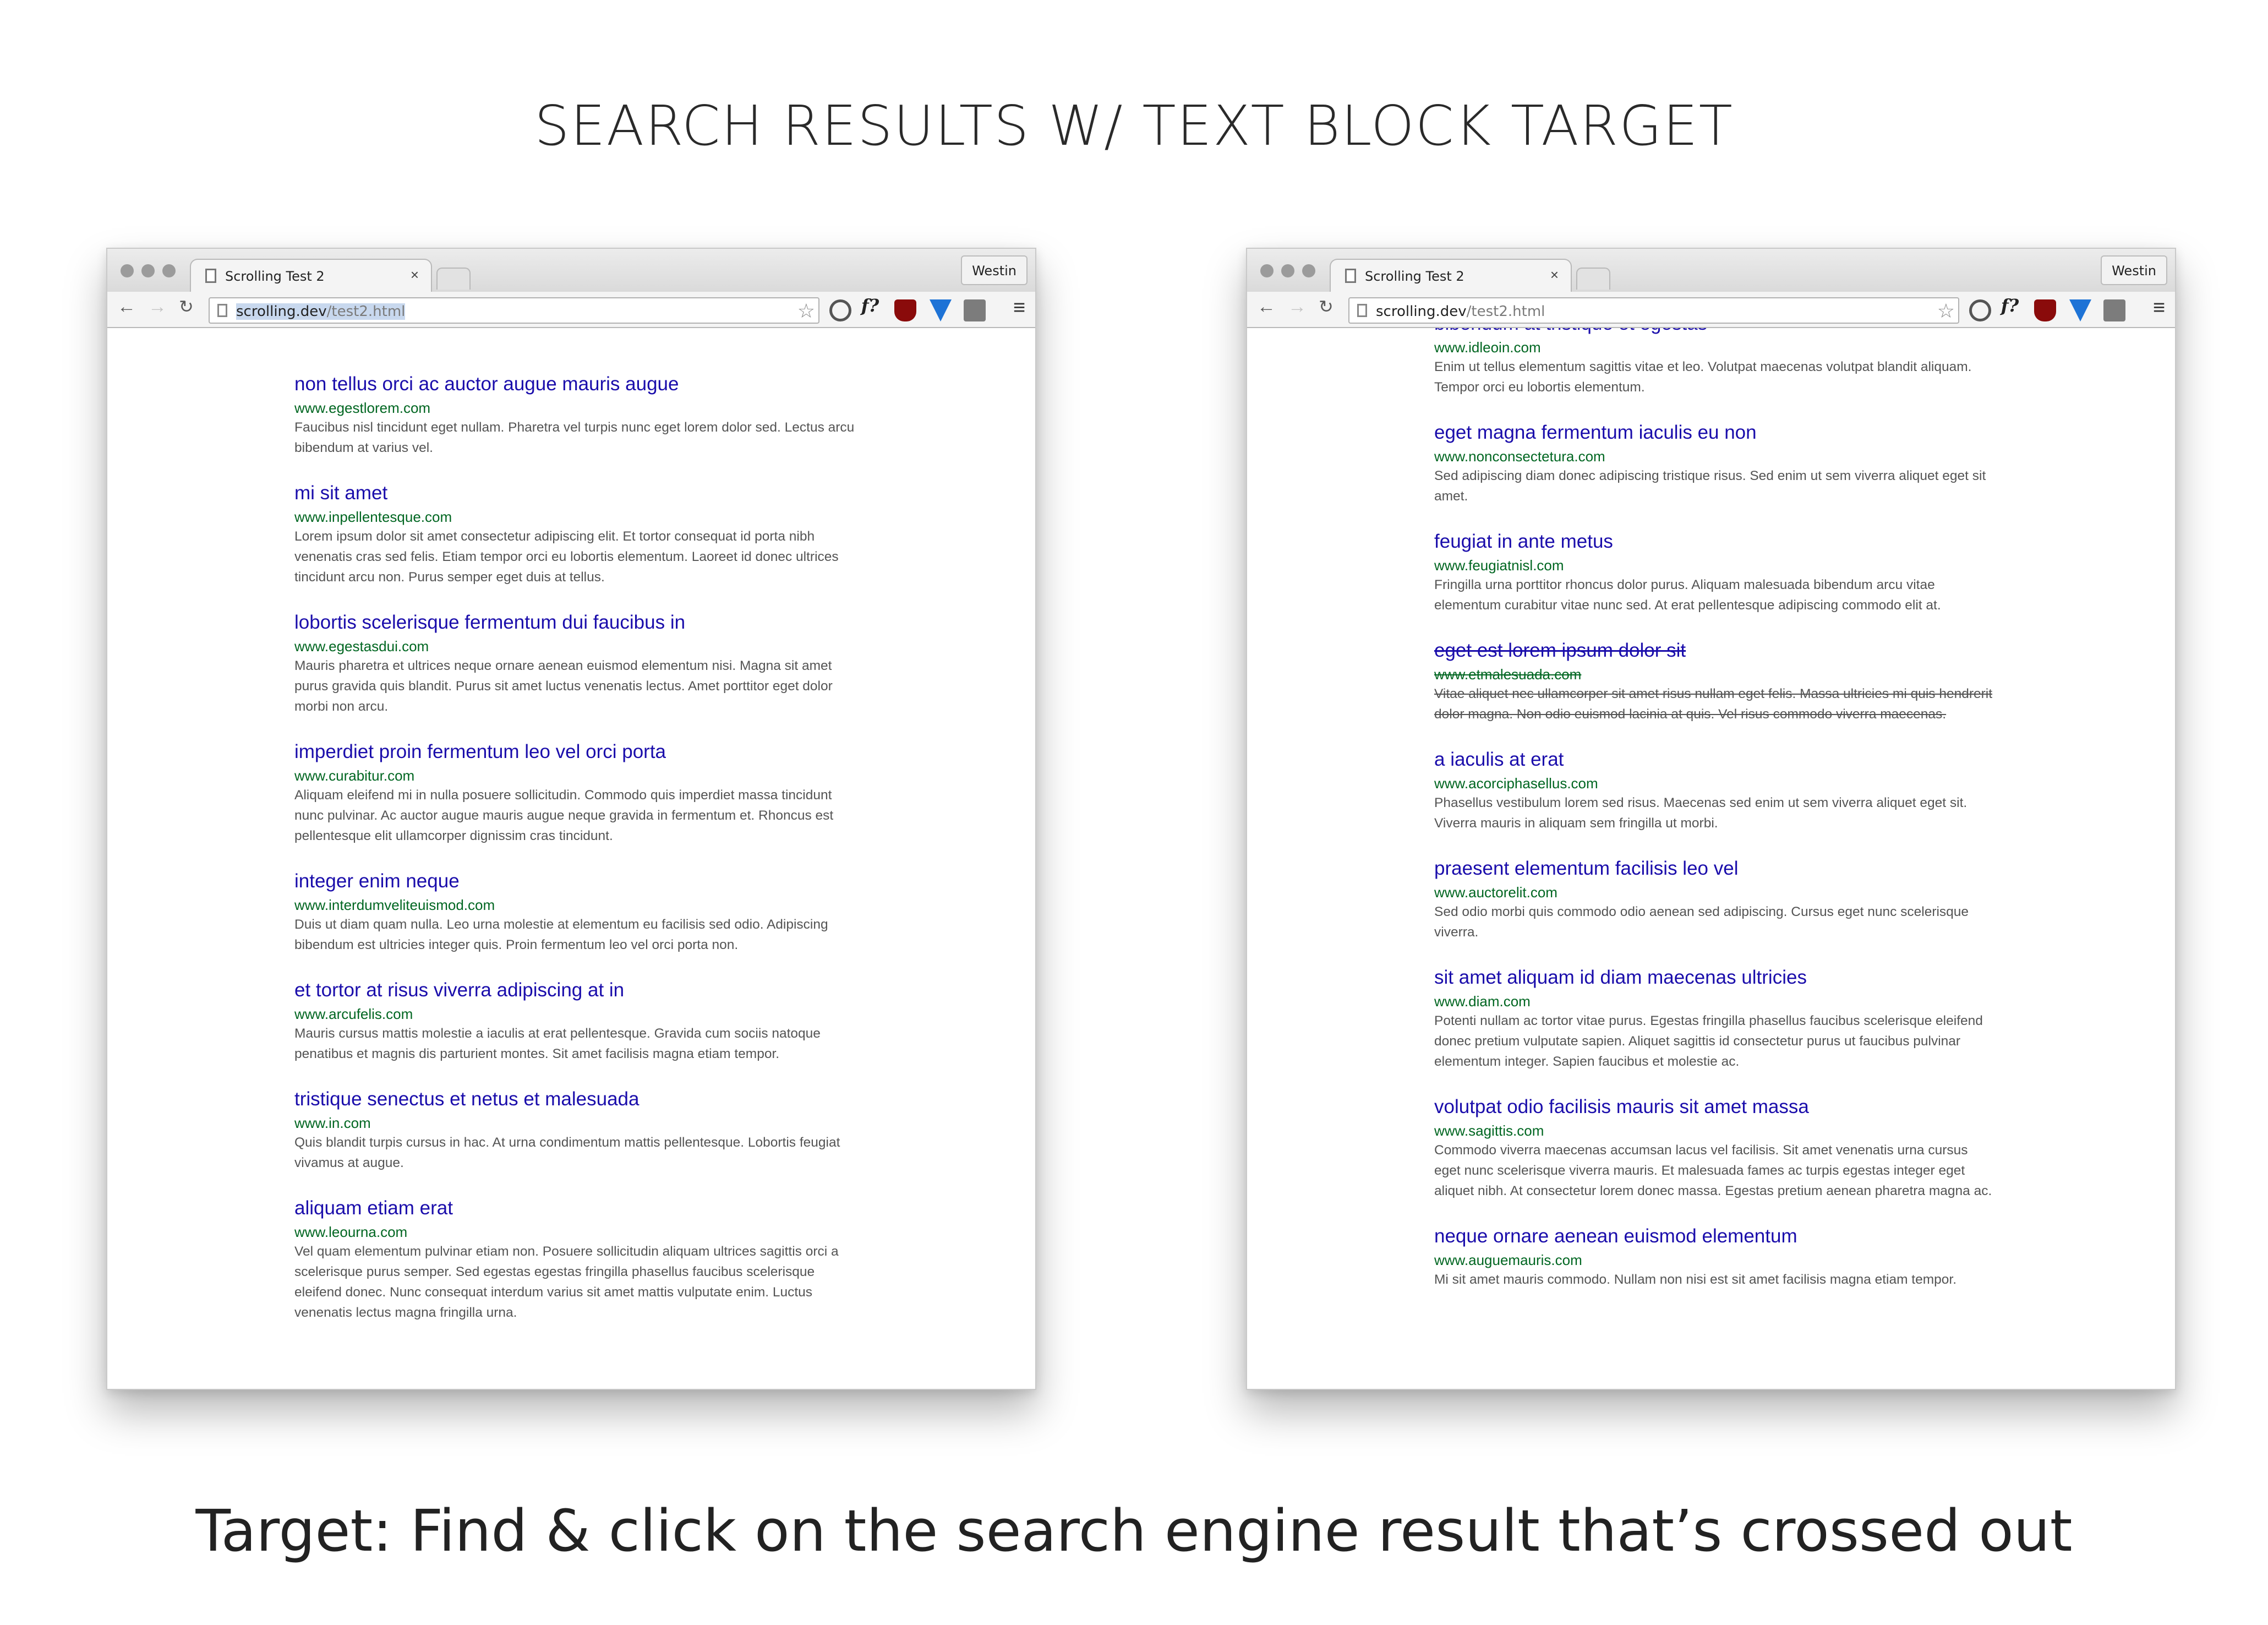  I want to click on window-controls, so click(1291, 272).